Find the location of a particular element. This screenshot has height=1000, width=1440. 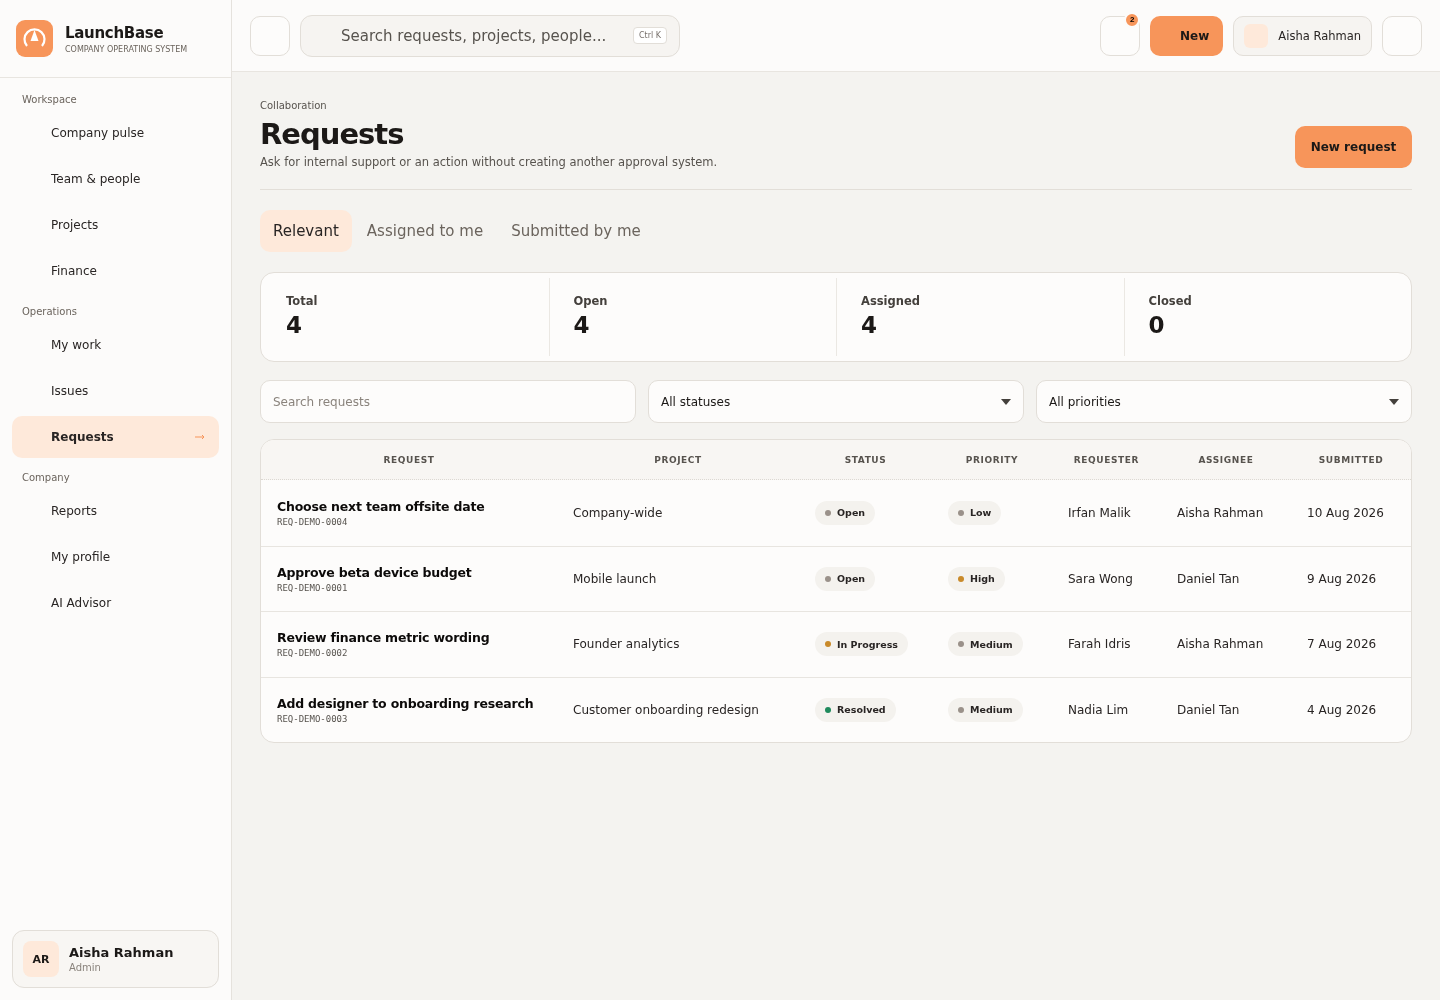

table-cell-text: 4 Aug 2026 is located at coordinates (1342, 709).